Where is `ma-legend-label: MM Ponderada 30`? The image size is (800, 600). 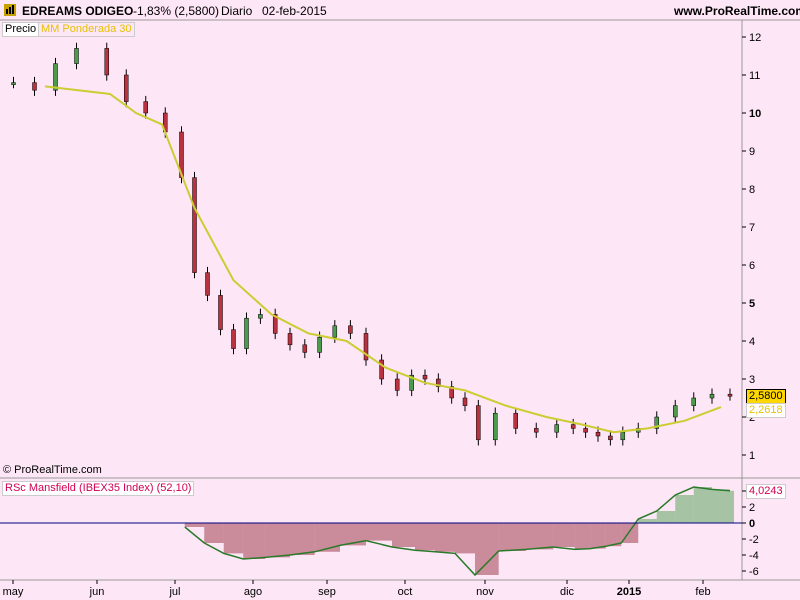 ma-legend-label: MM Ponderada 30 is located at coordinates (86, 29).